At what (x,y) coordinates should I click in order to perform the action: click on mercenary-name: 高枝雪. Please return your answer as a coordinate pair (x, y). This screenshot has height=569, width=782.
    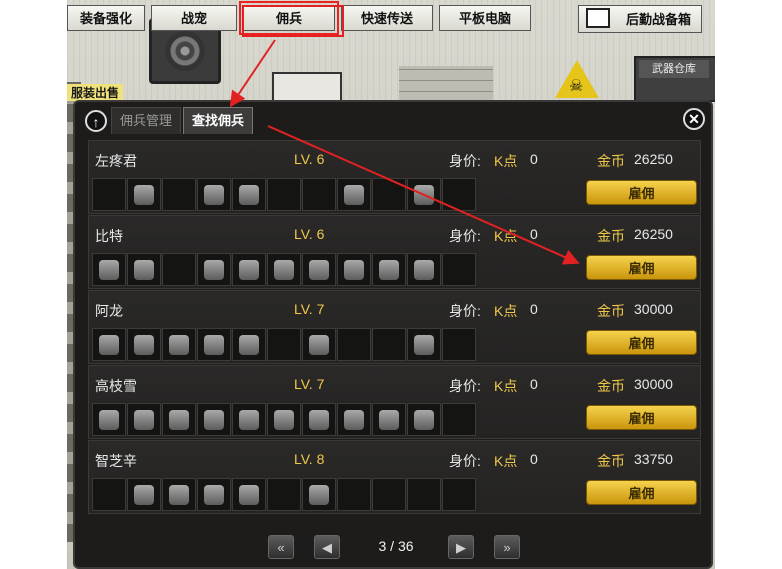
    Looking at the image, I should click on (116, 386).